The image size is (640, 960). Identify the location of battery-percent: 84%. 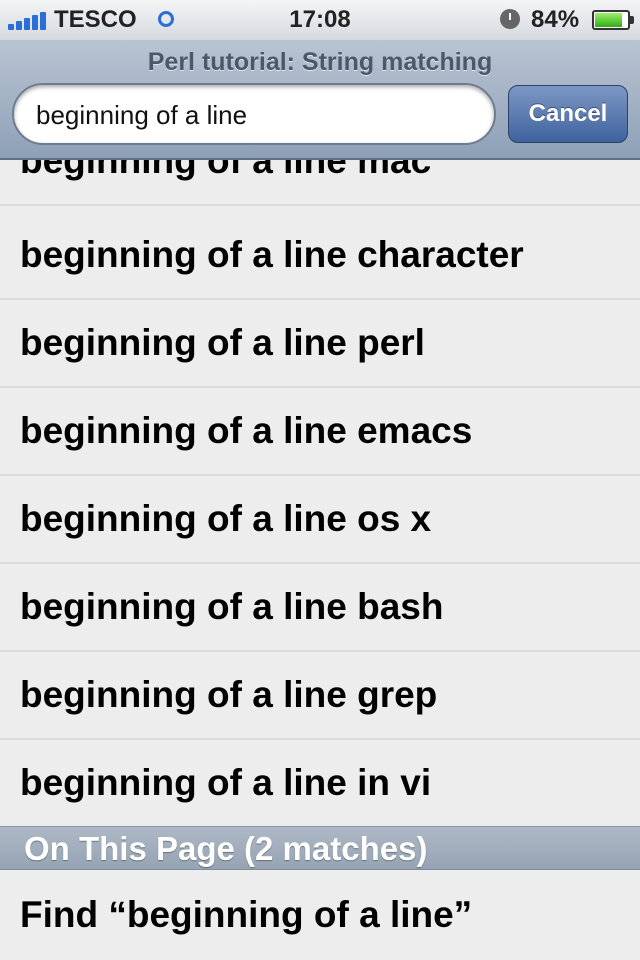
(555, 19).